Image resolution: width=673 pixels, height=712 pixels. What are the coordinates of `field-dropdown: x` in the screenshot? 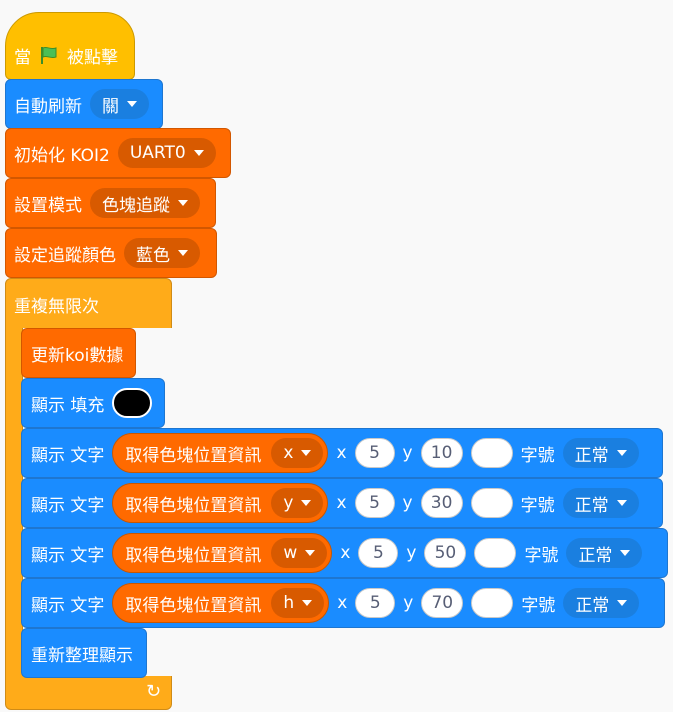 It's located at (297, 453).